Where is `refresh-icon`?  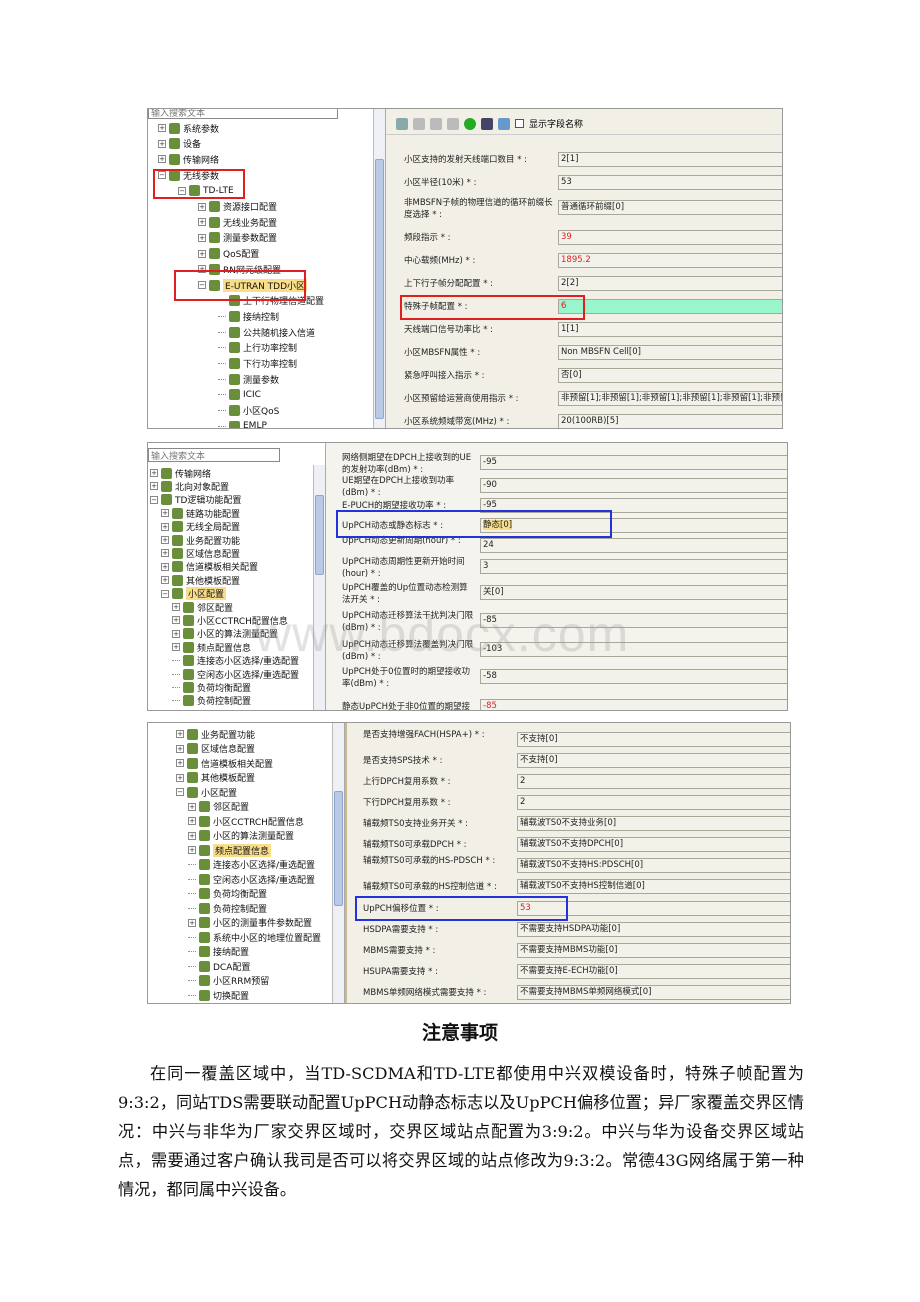
refresh-icon is located at coordinates (470, 123).